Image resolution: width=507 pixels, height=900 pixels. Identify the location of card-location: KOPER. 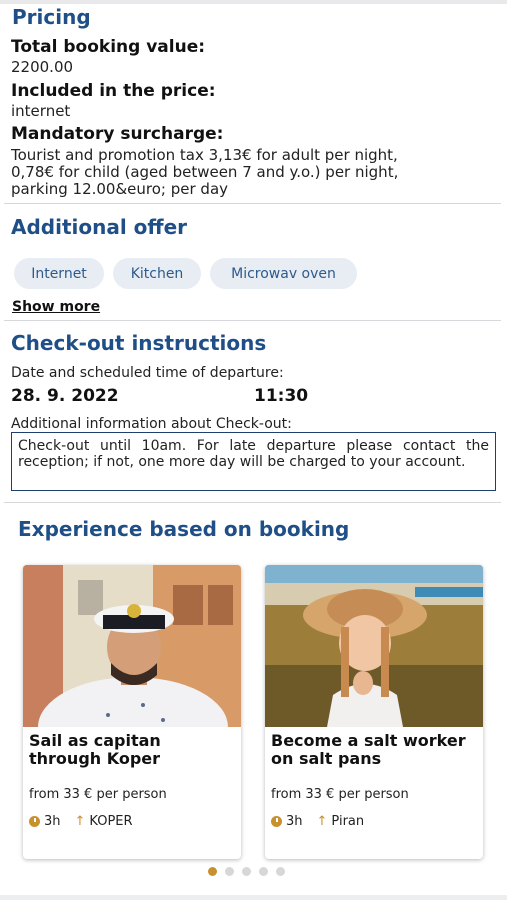
(111, 821).